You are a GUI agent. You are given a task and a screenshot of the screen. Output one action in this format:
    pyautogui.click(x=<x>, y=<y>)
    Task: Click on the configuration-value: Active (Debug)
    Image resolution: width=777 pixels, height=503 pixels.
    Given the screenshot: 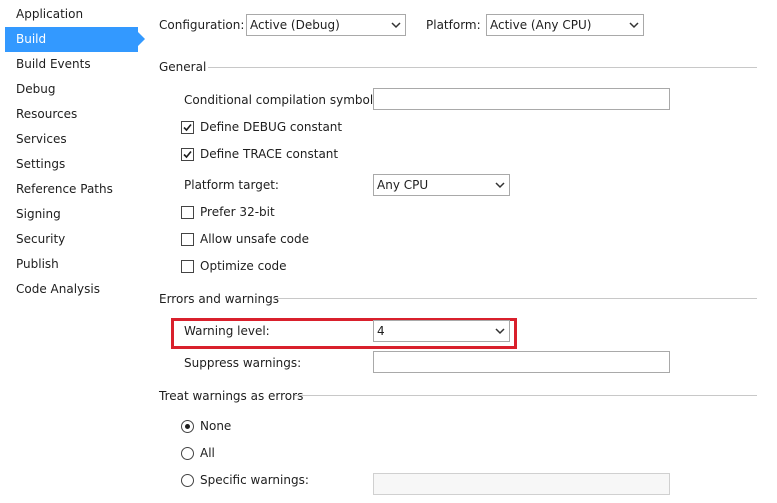 What is the action you would take?
    pyautogui.click(x=295, y=25)
    